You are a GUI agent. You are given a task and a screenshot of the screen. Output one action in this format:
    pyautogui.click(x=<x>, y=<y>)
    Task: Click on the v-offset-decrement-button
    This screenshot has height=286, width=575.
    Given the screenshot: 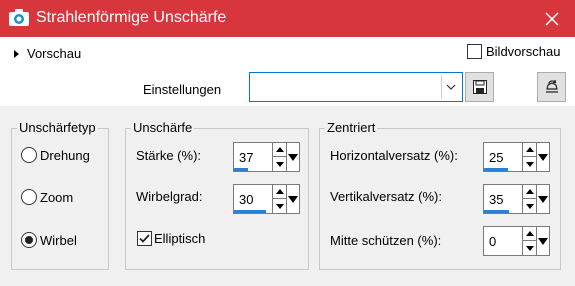 What is the action you would take?
    pyautogui.click(x=529, y=206)
    